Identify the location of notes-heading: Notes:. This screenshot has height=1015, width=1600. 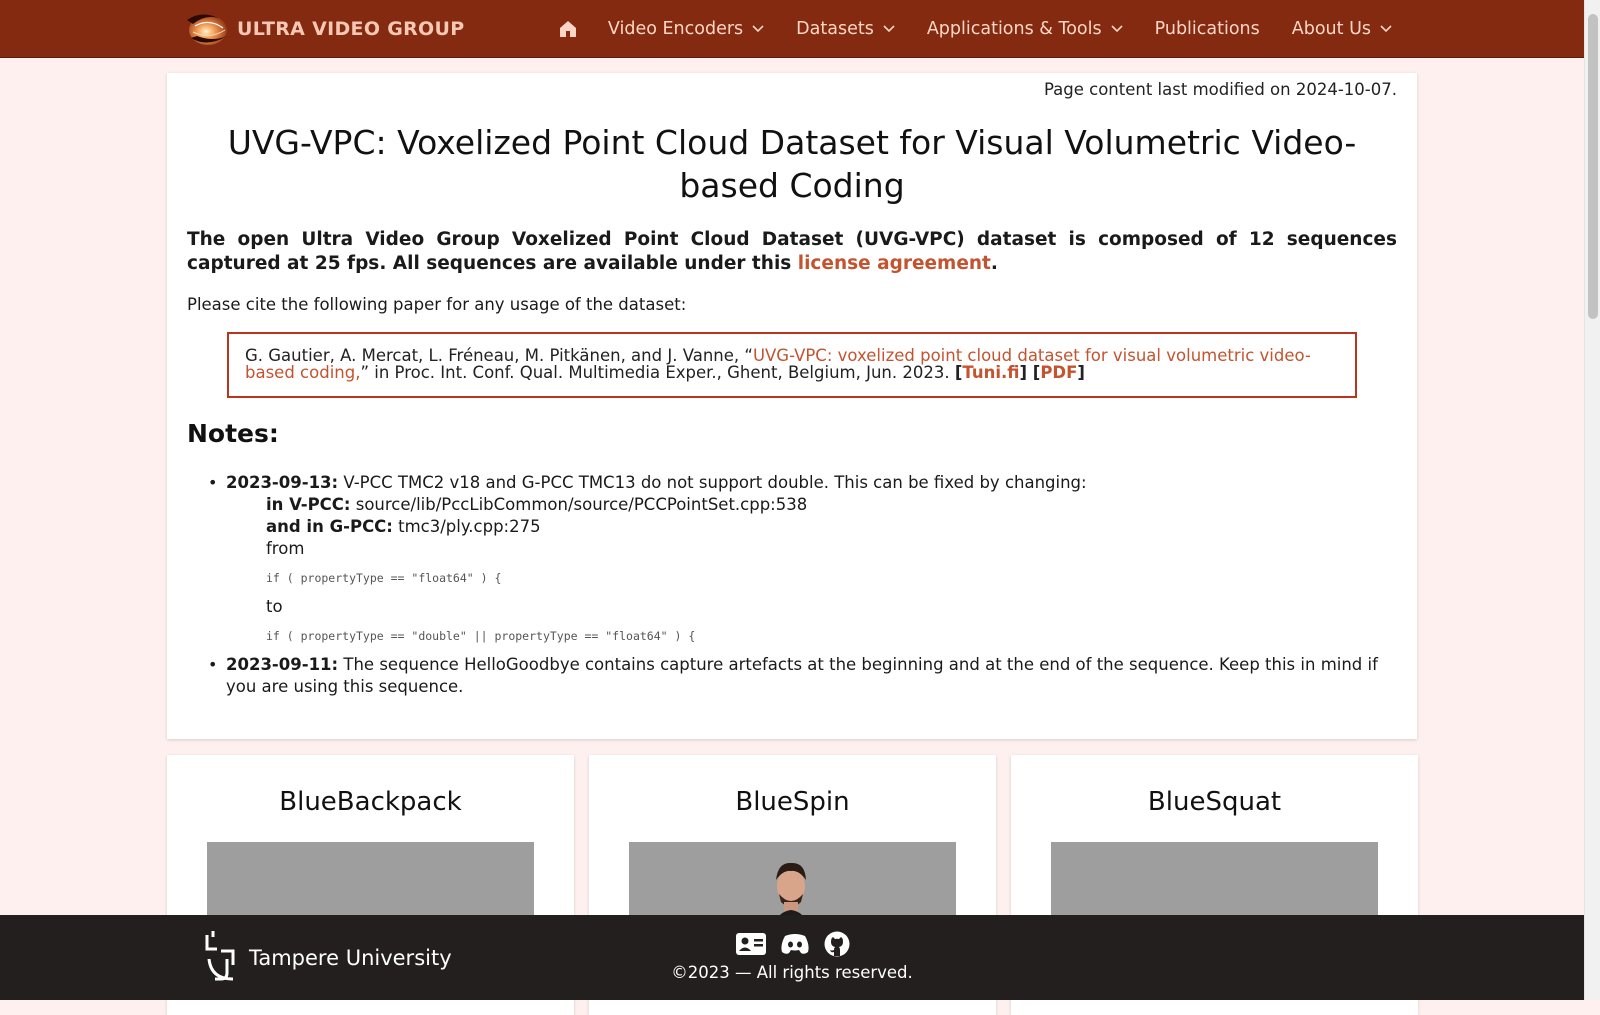
(233, 433).